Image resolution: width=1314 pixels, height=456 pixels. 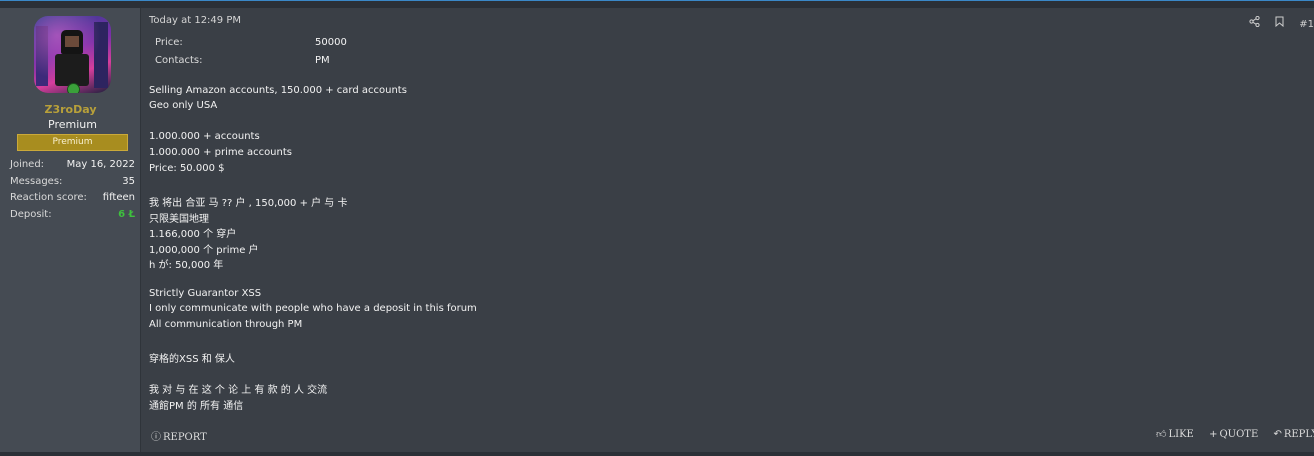 I want to click on stat-reaction-score: Reaction score: fifteen, so click(x=72, y=200).